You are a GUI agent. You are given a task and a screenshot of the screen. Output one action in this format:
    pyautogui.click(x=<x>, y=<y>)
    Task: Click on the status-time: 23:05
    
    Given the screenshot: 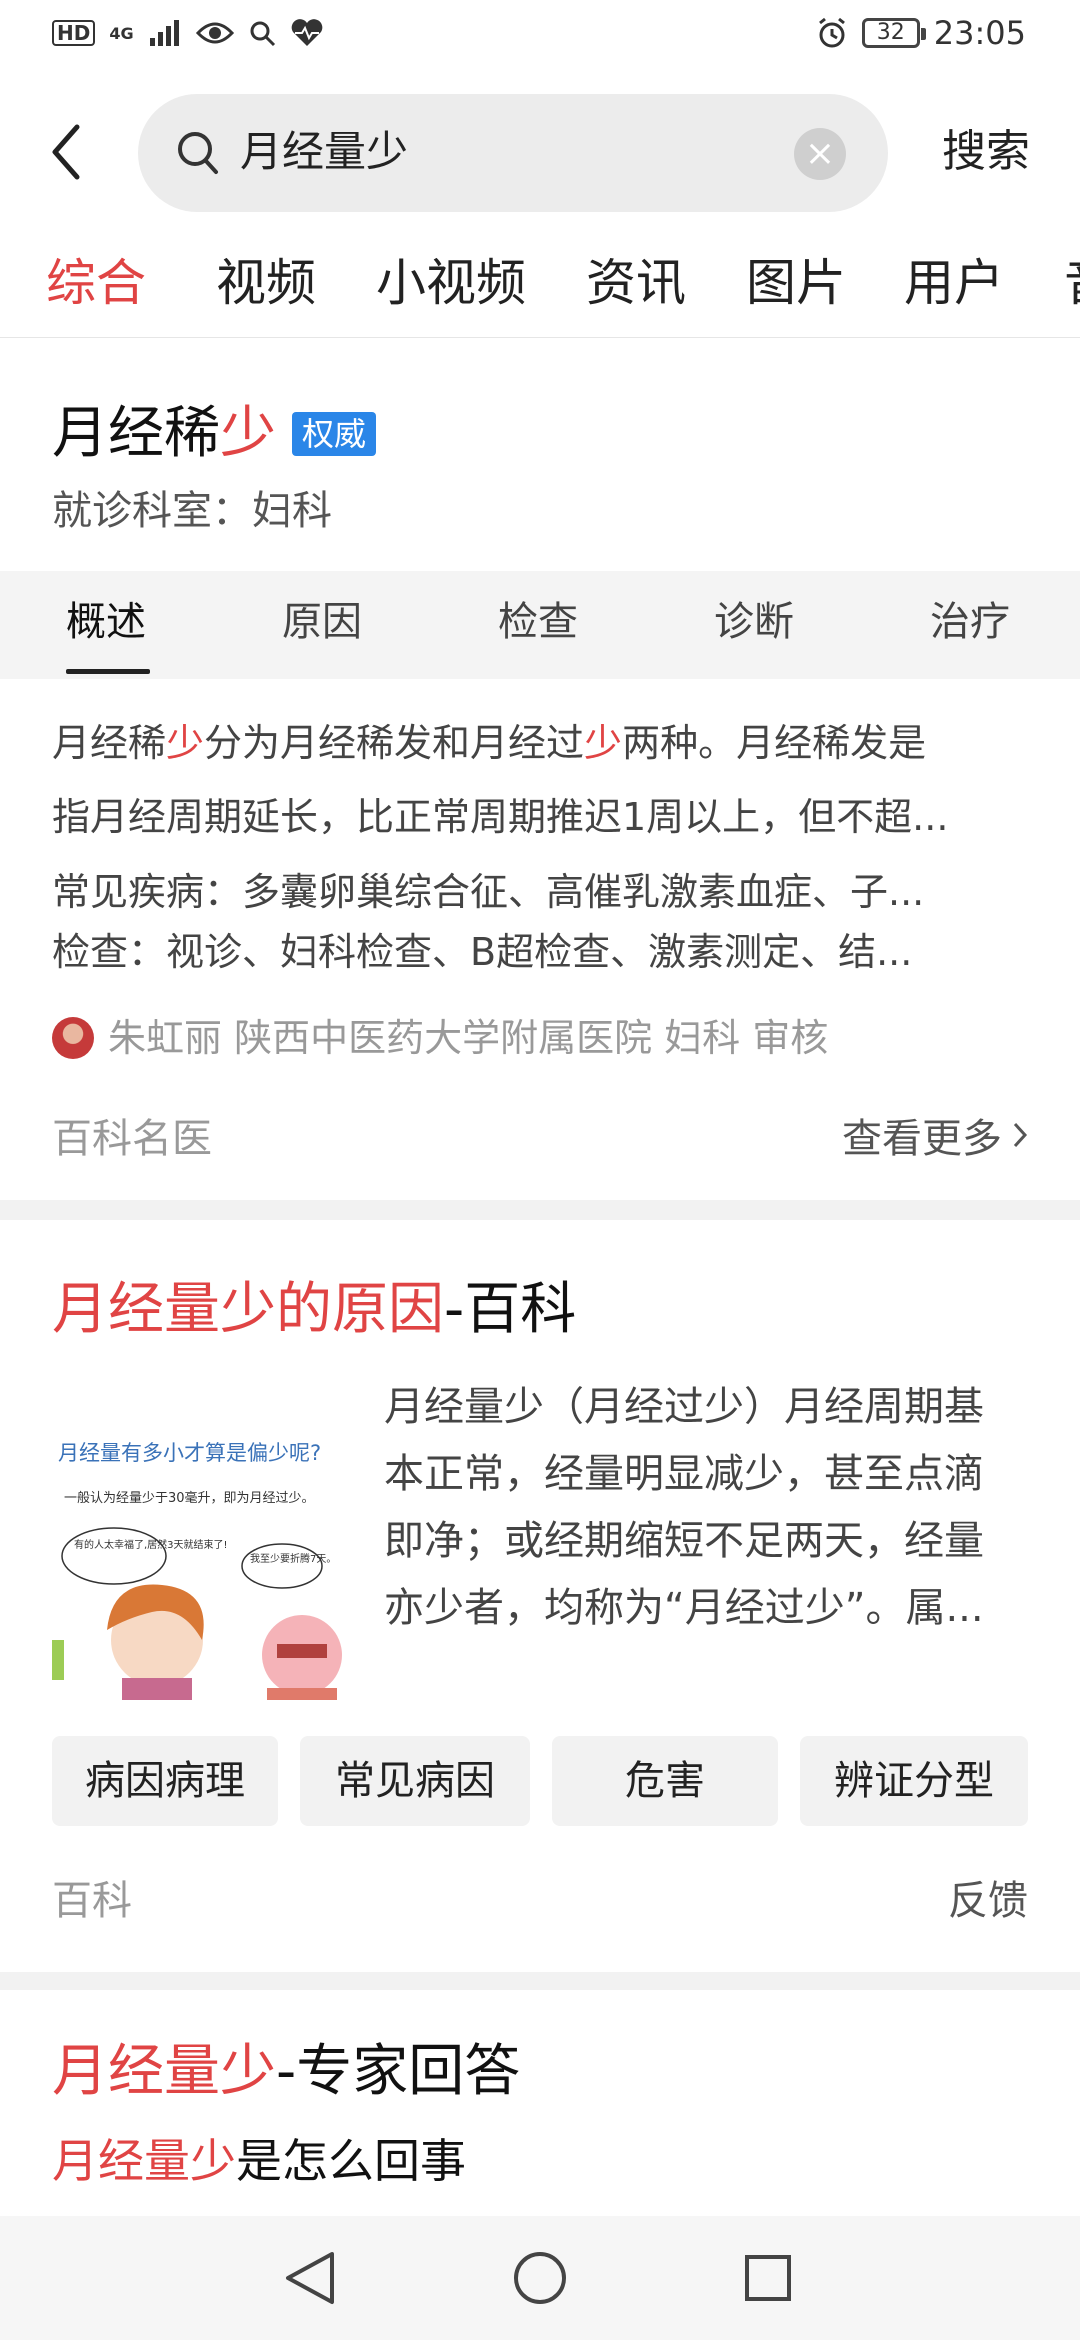 What is the action you would take?
    pyautogui.click(x=979, y=33)
    